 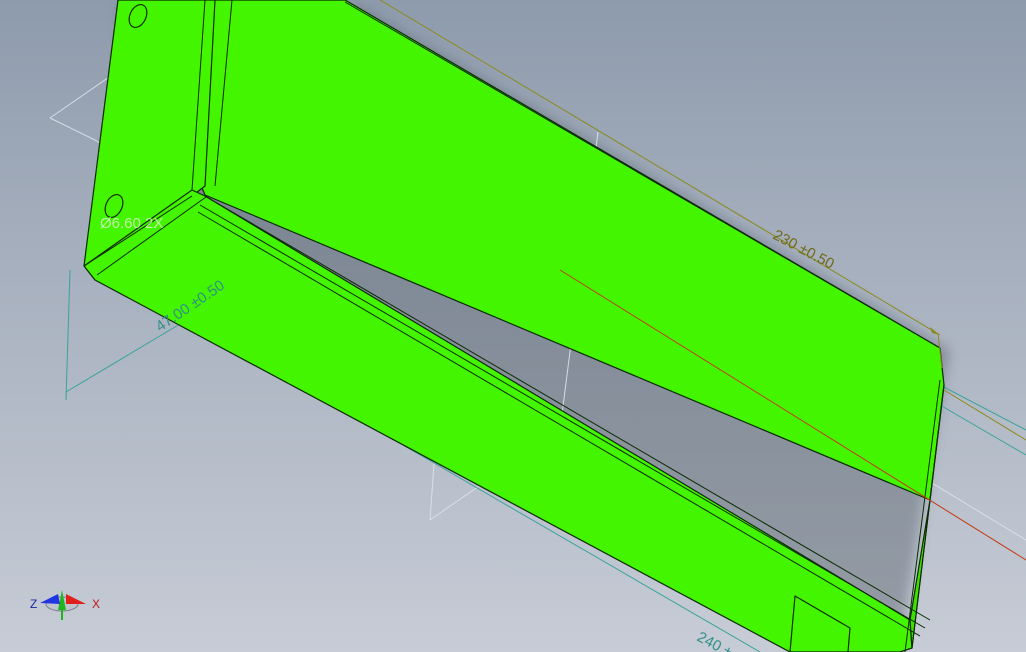 What do you see at coordinates (65, 605) in the screenshot?
I see `view-triad: Z X` at bounding box center [65, 605].